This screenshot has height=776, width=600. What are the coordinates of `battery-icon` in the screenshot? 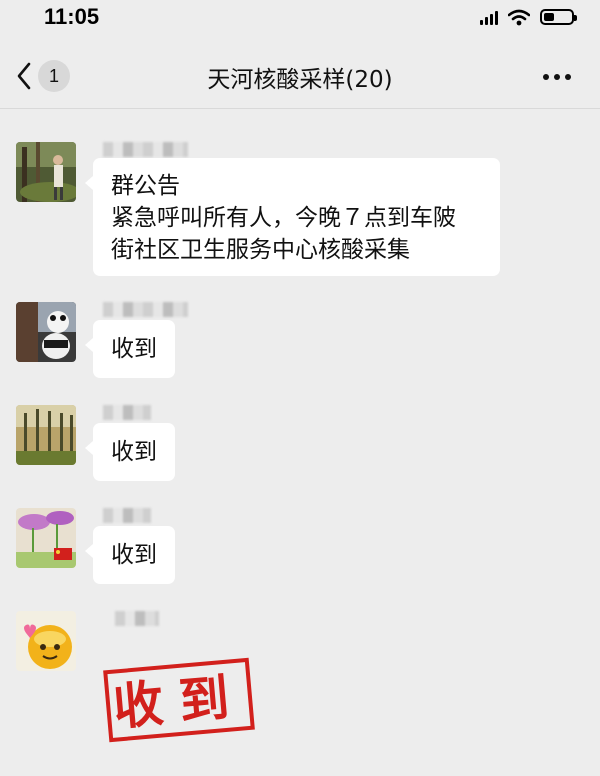 It's located at (558, 17).